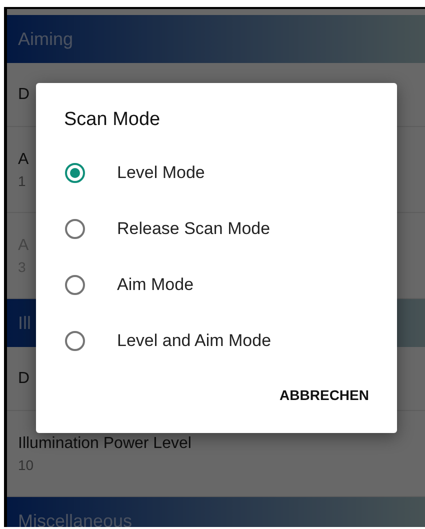  What do you see at coordinates (112, 120) in the screenshot?
I see `dialog-title: Scan Mode` at bounding box center [112, 120].